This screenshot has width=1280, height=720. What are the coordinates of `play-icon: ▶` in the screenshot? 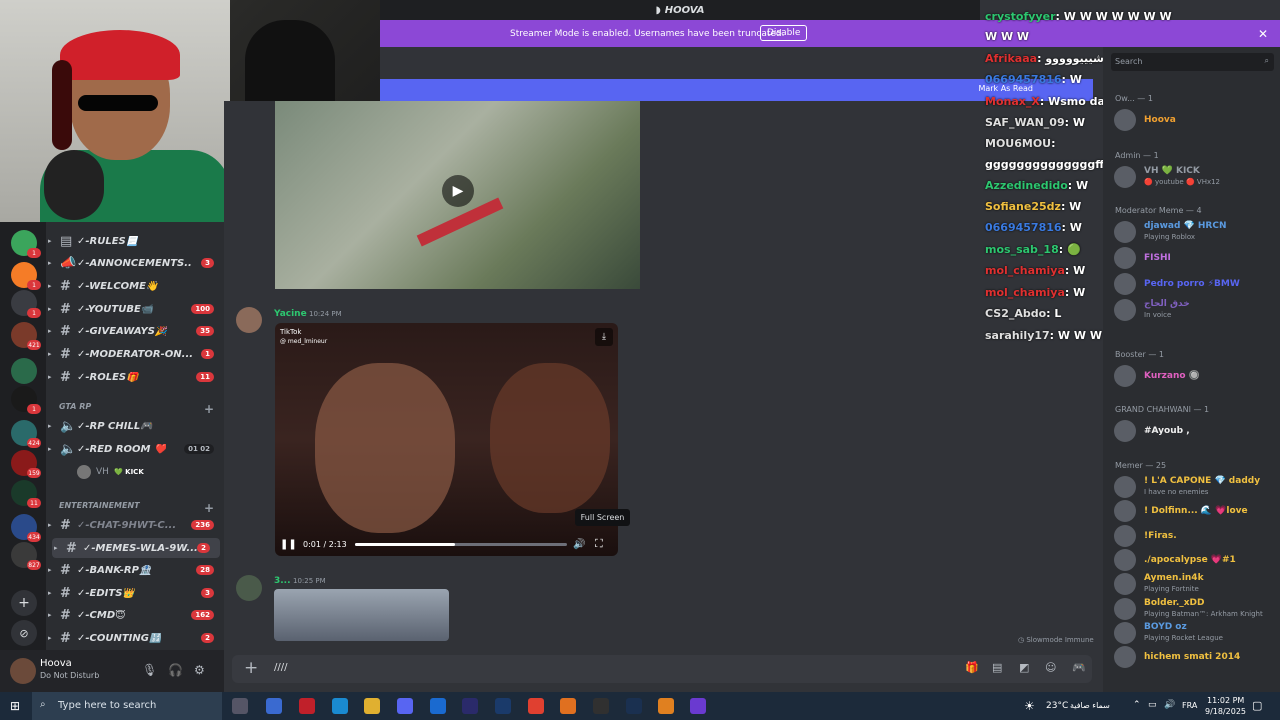 It's located at (458, 191).